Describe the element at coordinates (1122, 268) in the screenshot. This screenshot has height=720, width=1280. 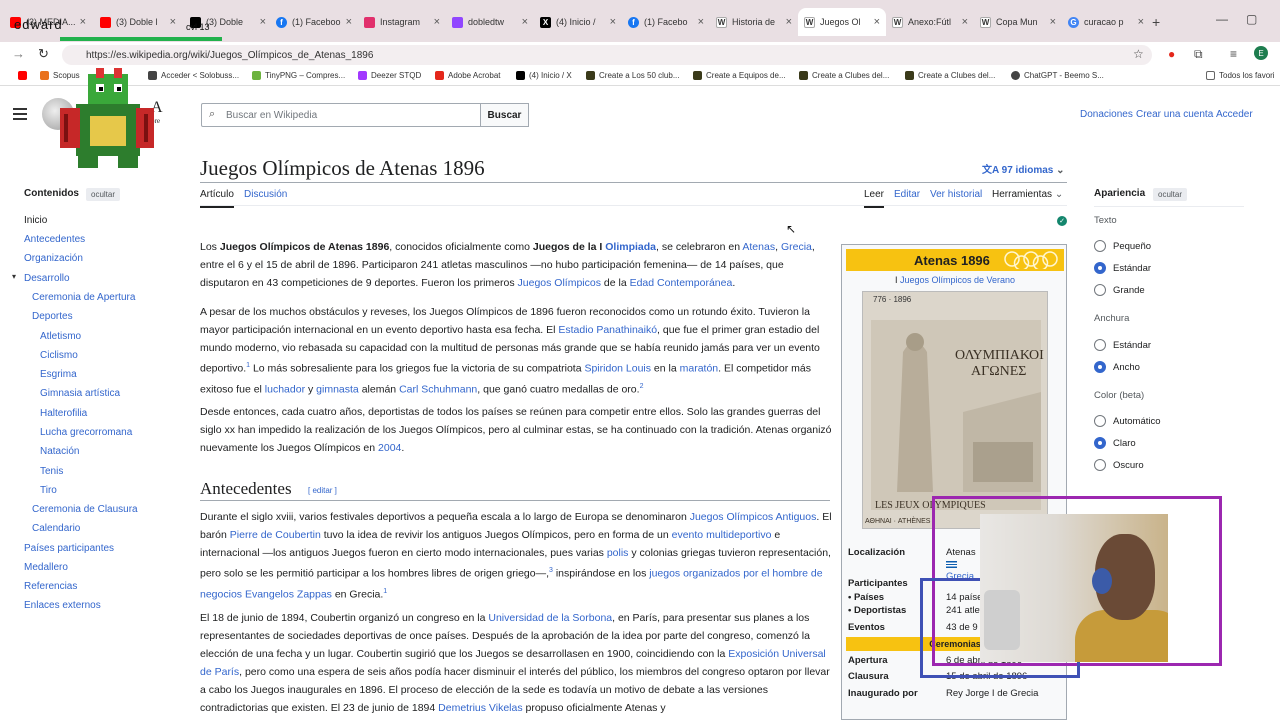
I see `radio-text-standard: Estándar` at that location.